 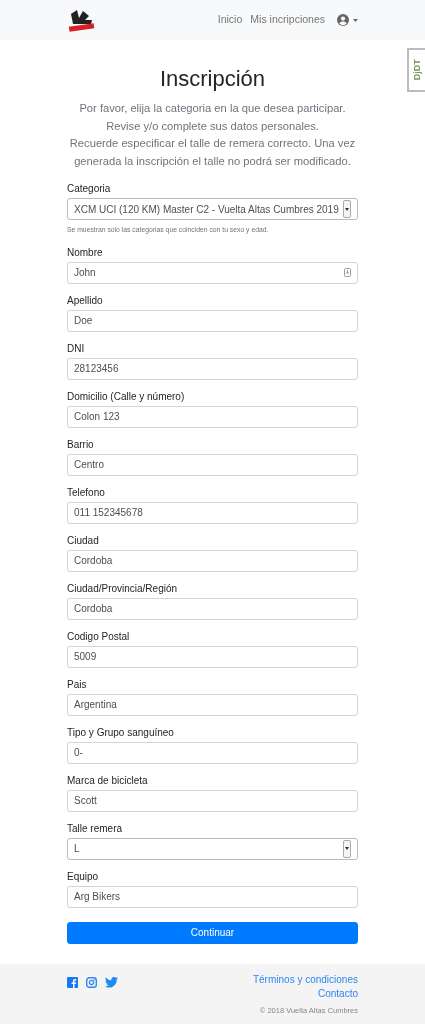 I want to click on input-value: 5009, so click(x=85, y=657).